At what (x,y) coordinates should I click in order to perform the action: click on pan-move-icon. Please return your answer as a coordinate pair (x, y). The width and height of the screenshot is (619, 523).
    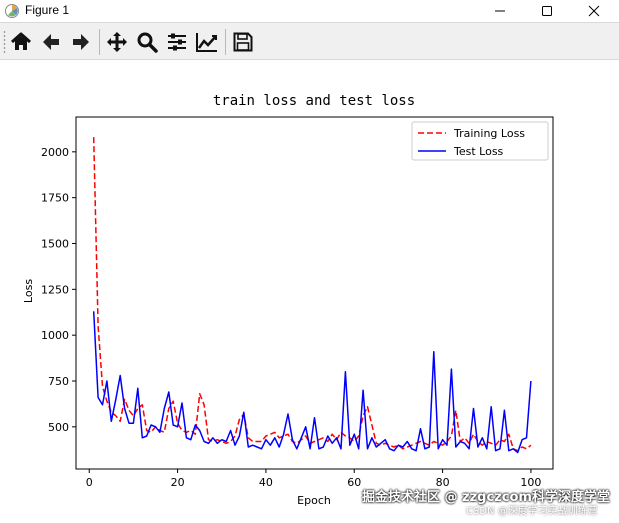
    Looking at the image, I should click on (117, 42).